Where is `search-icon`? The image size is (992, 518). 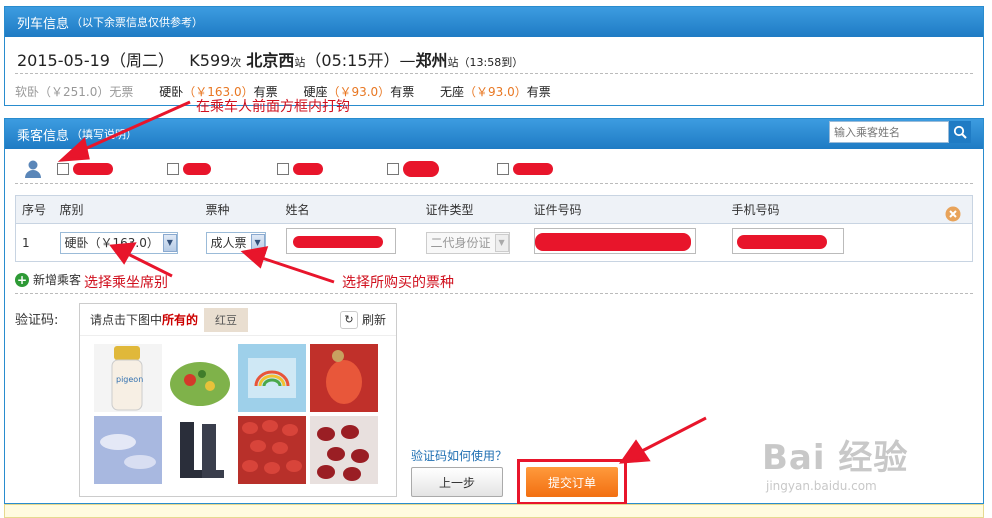
search-icon is located at coordinates (960, 132).